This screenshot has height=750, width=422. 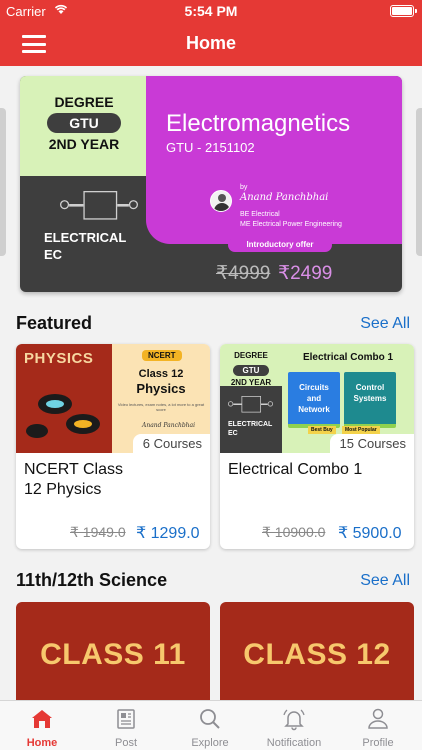 I want to click on by-label: by, so click(x=244, y=187).